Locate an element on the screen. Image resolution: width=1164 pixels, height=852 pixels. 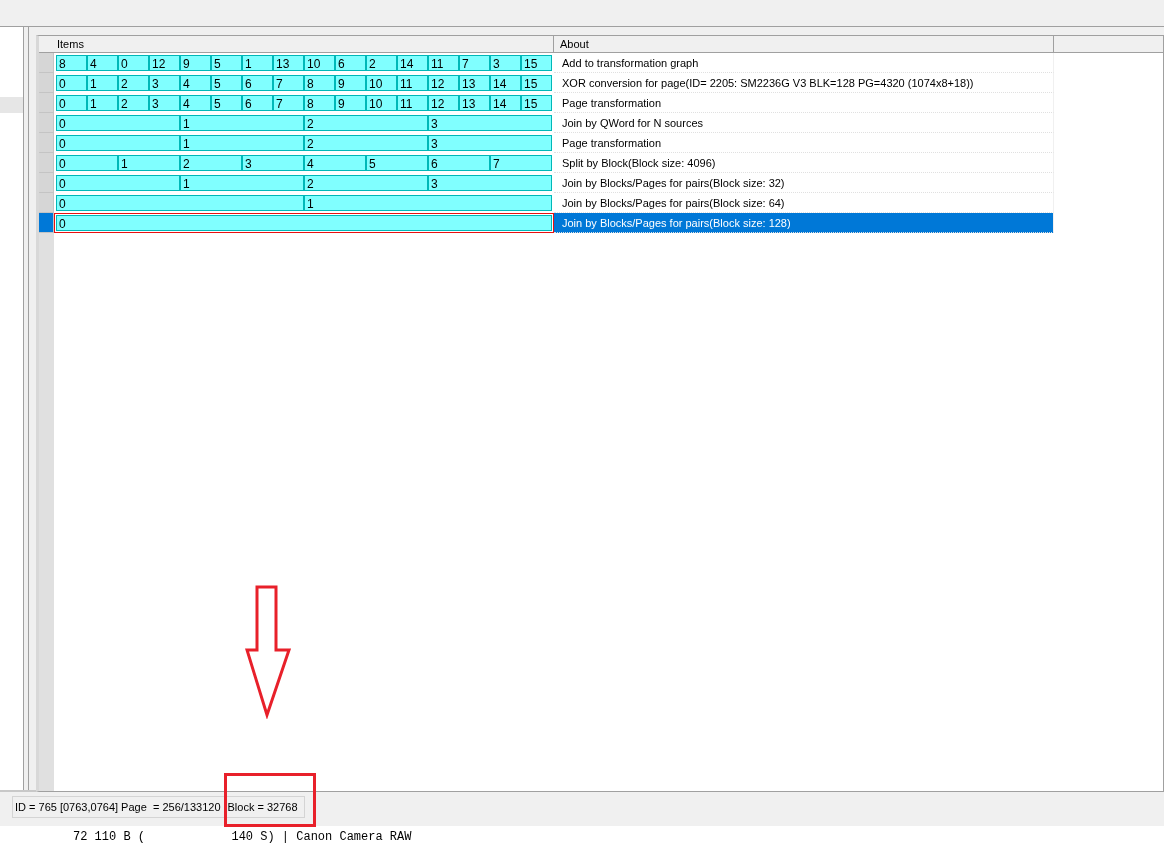
table-cell: Join by Blocks/Pages for pairs(Block size: 128) is located at coordinates (804, 223).